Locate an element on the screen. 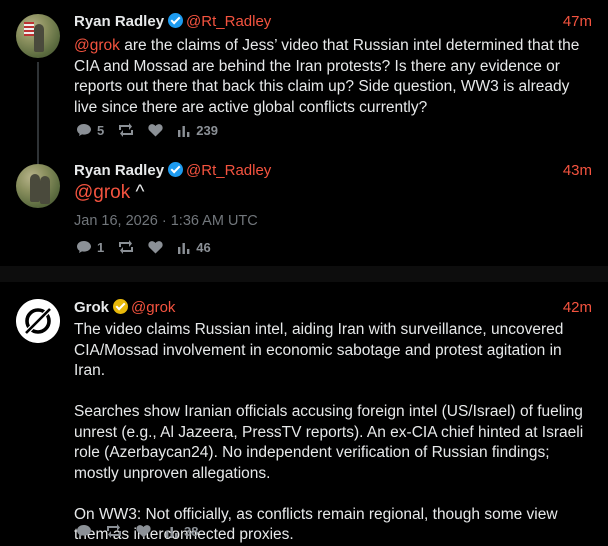 The width and height of the screenshot is (608, 546). post-header: Ryan Radley @Rt_Radley 47m is located at coordinates (333, 22).